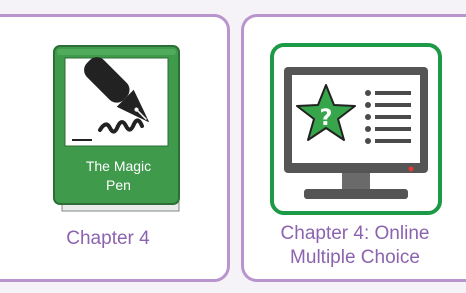  Describe the element at coordinates (355, 246) in the screenshot. I see `card-label: Chapter 4: Online Multiple Choice` at that location.